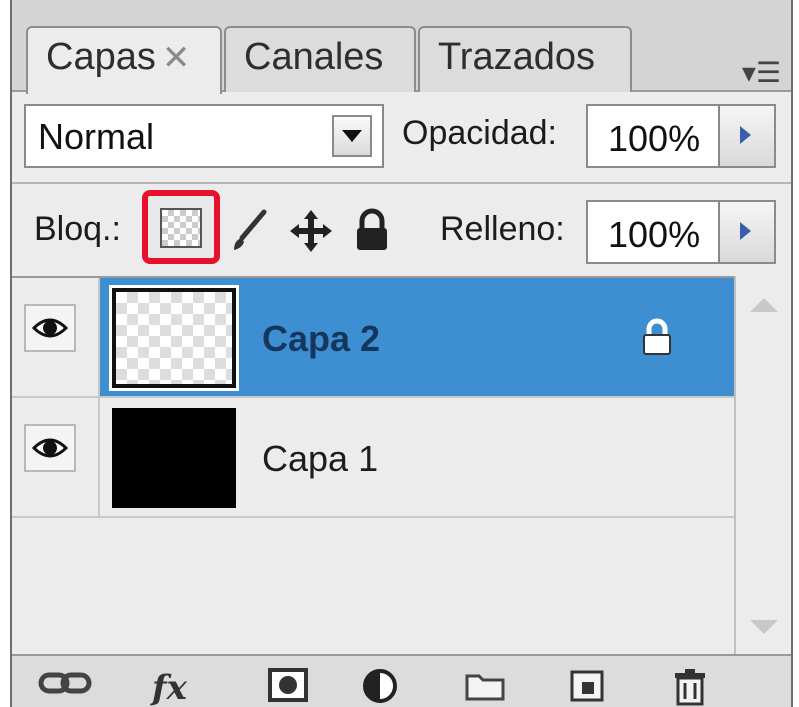 The height and width of the screenshot is (707, 799). Describe the element at coordinates (204, 136) in the screenshot. I see `blend-mode-select: Normal` at that location.